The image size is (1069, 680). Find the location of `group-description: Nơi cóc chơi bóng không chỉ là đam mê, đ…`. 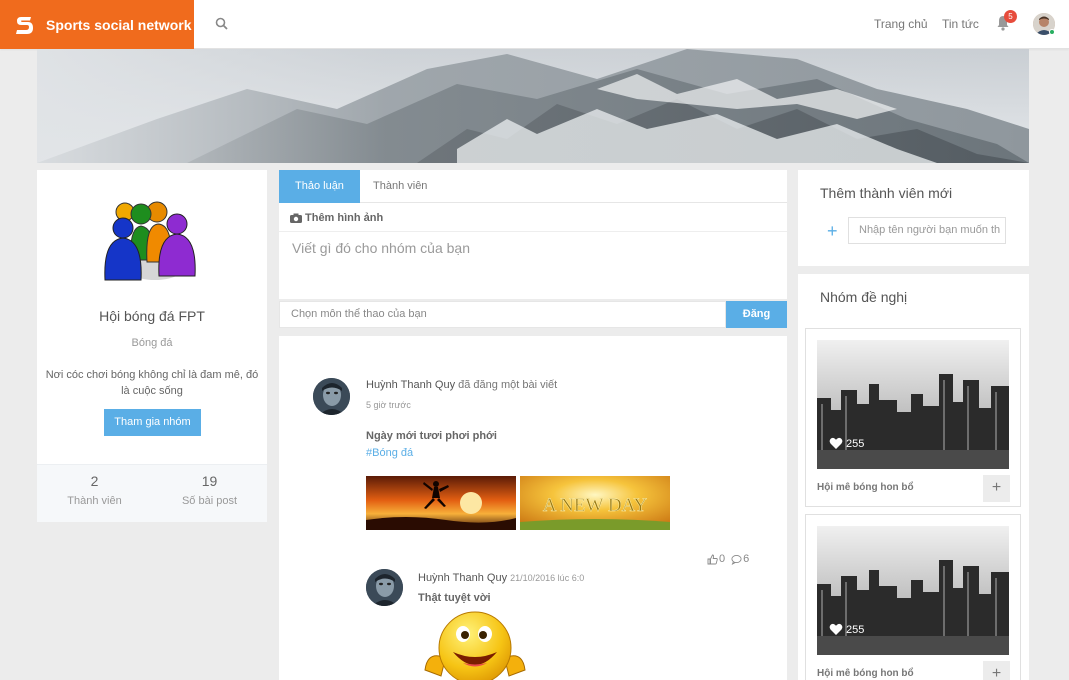

group-description: Nơi cóc chơi bóng không chỉ là đam mê, đ… is located at coordinates (152, 383).